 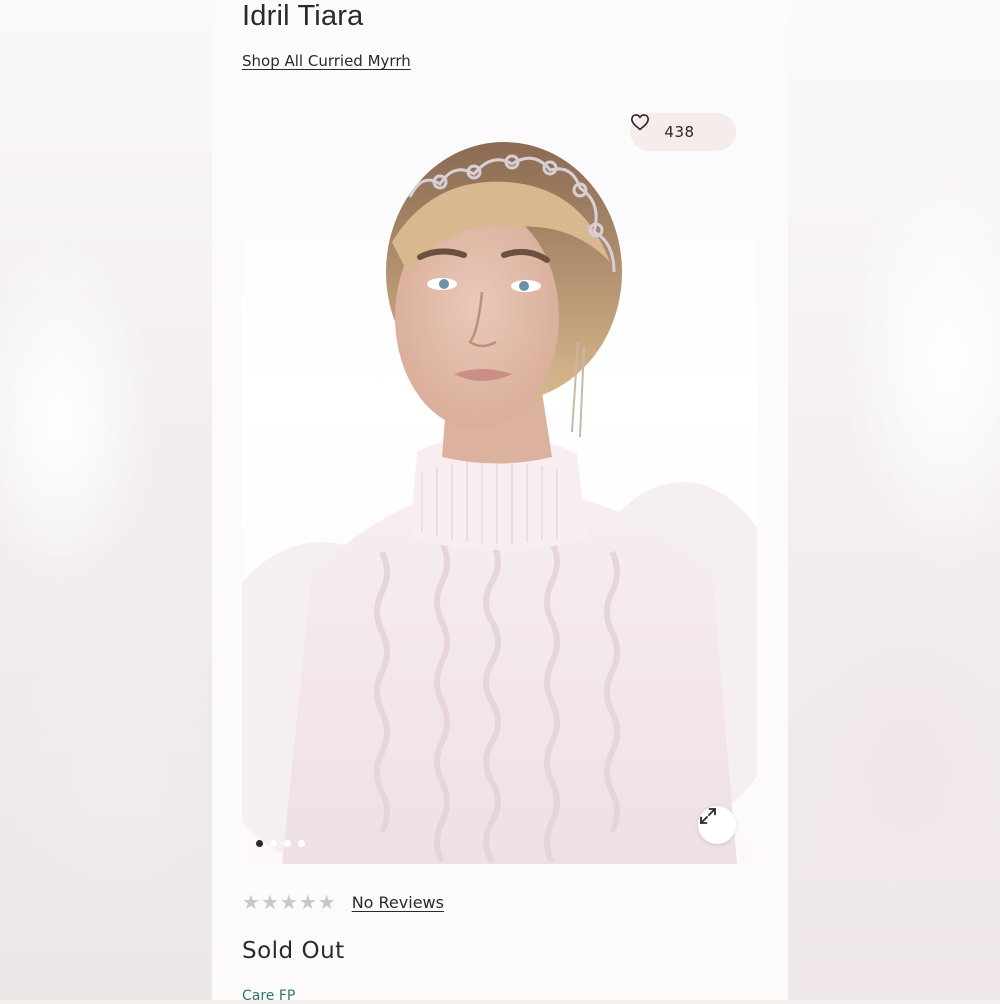 I want to click on expand-image-button, so click(x=717, y=825).